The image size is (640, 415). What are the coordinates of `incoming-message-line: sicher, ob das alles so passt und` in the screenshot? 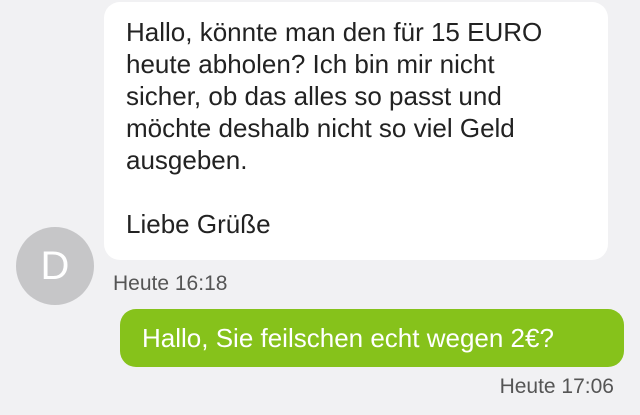 It's located at (314, 96).